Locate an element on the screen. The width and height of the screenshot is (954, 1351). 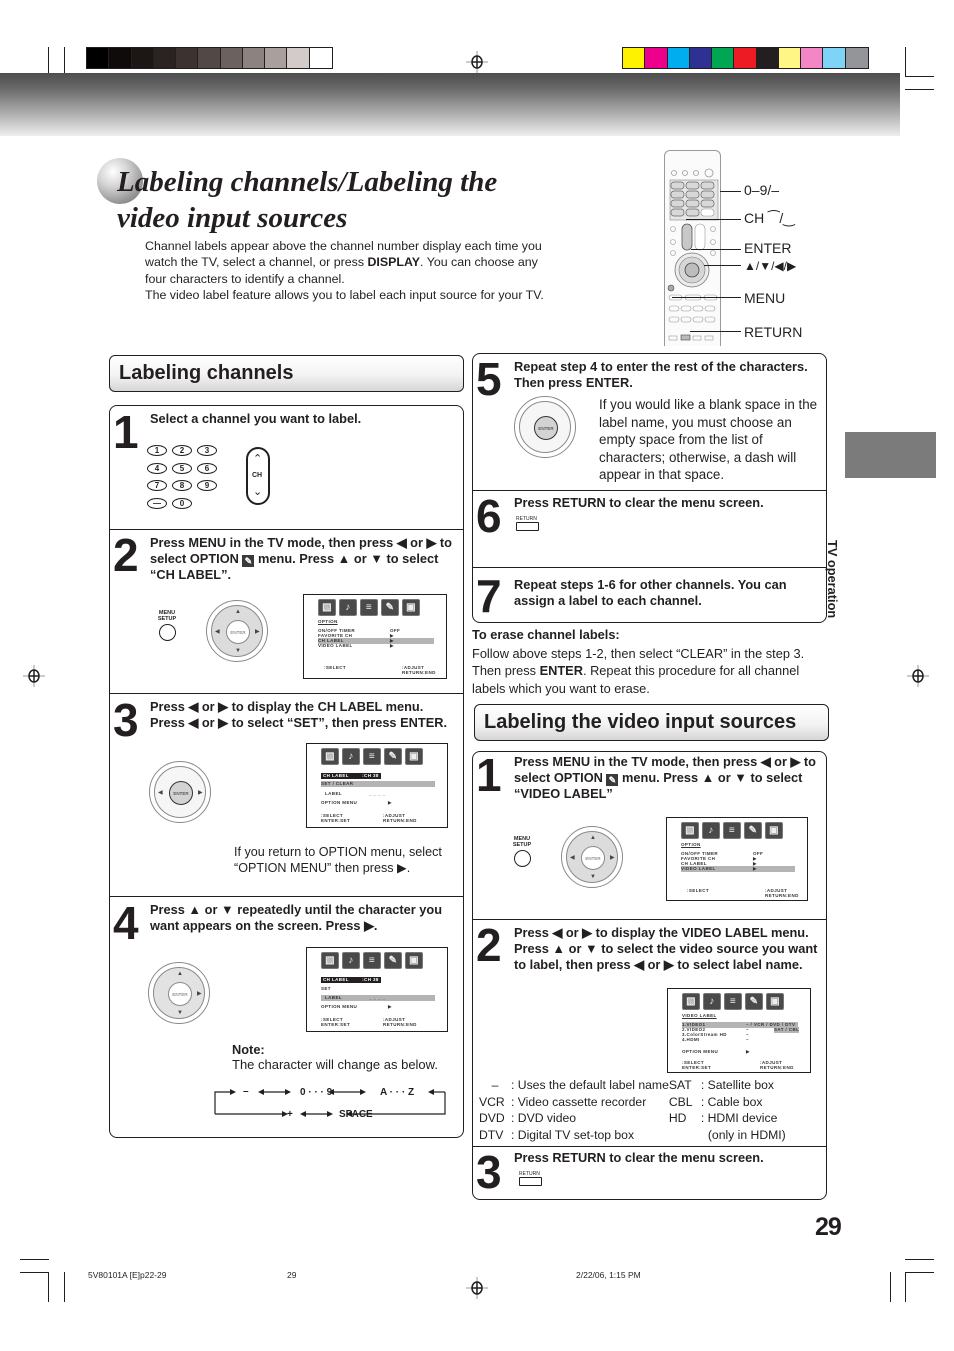
section-heading-labeling-video: Labeling the video input sources is located at coordinates (651, 722).